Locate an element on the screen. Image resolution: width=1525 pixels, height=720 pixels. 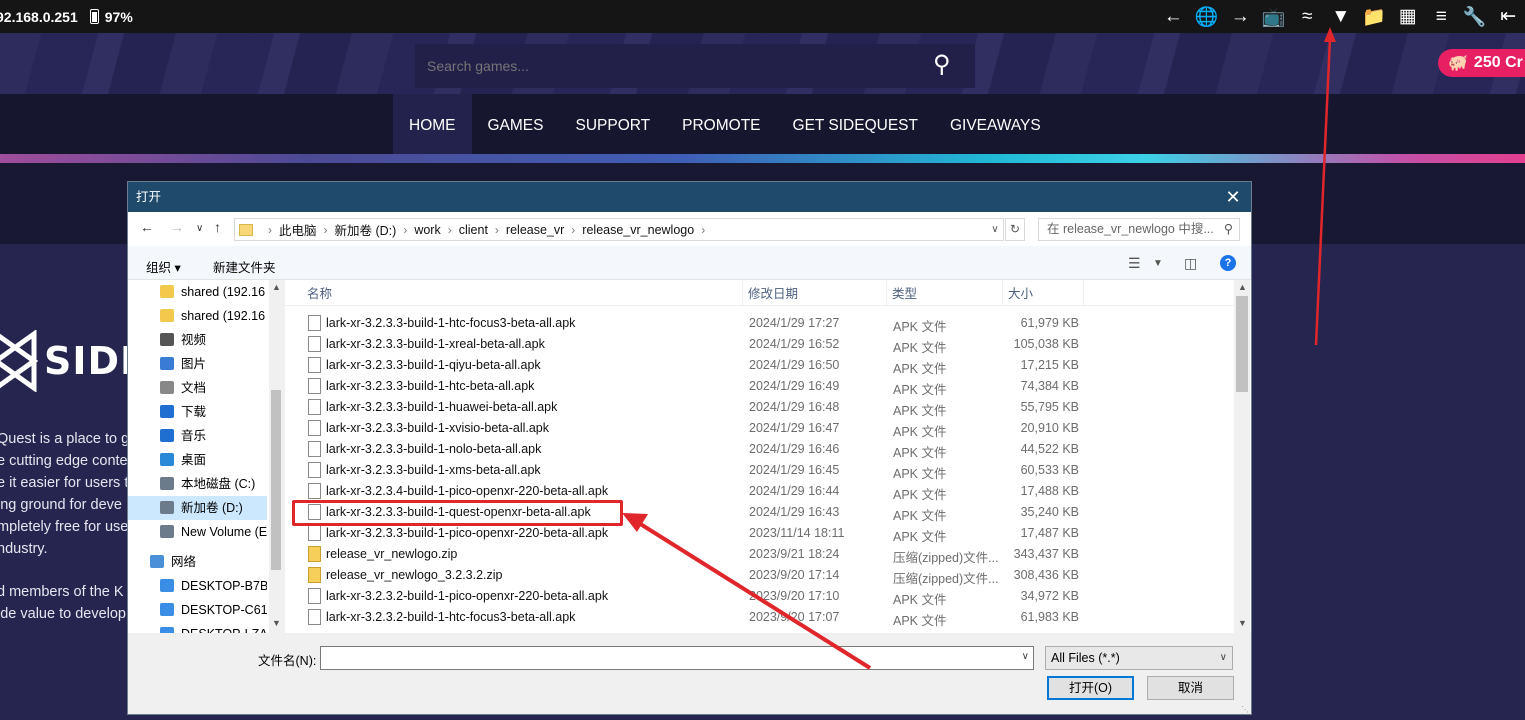
forward-icon: → is located at coordinates (1241, 17).